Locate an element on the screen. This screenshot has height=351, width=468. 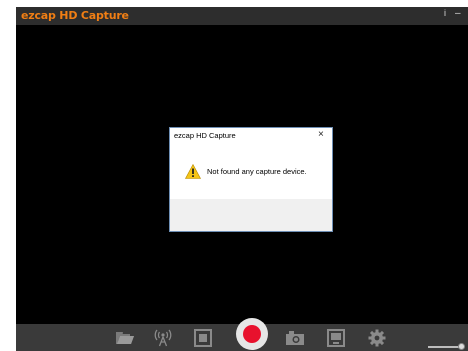
toolbar is located at coordinates (242, 334).